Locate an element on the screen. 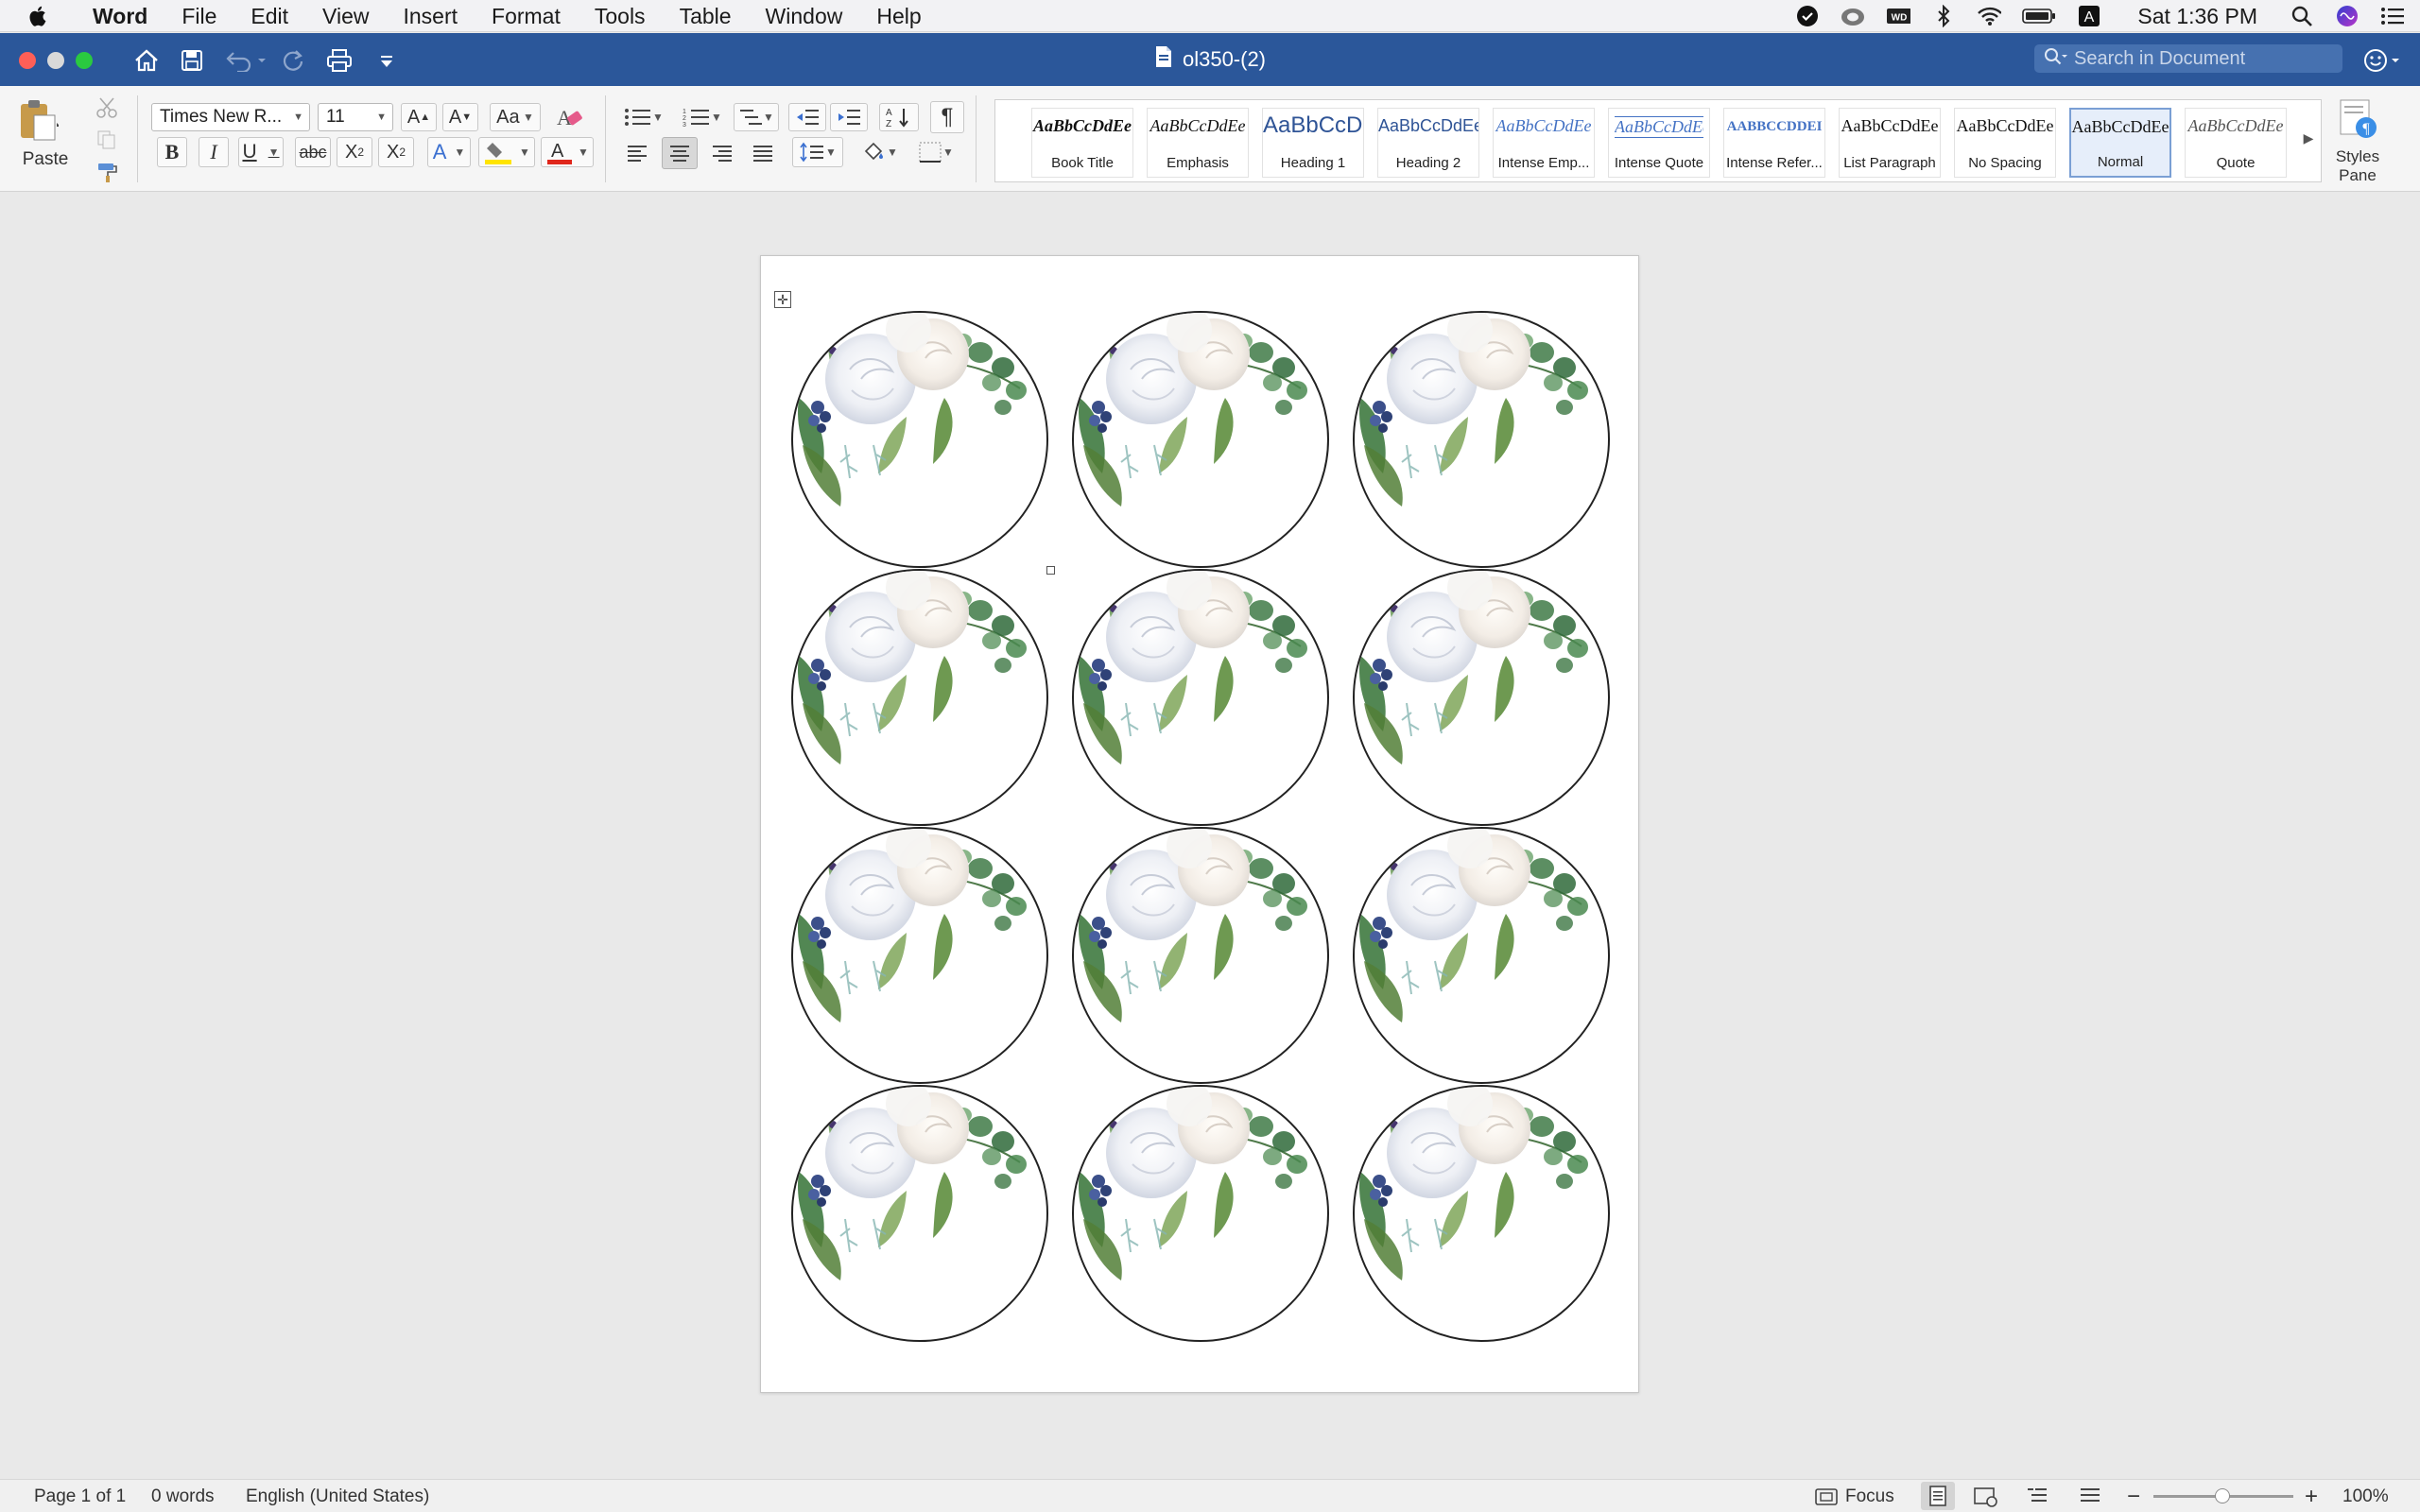 The height and width of the screenshot is (1512, 2420). word-count-status: 0 words is located at coordinates (183, 1496).